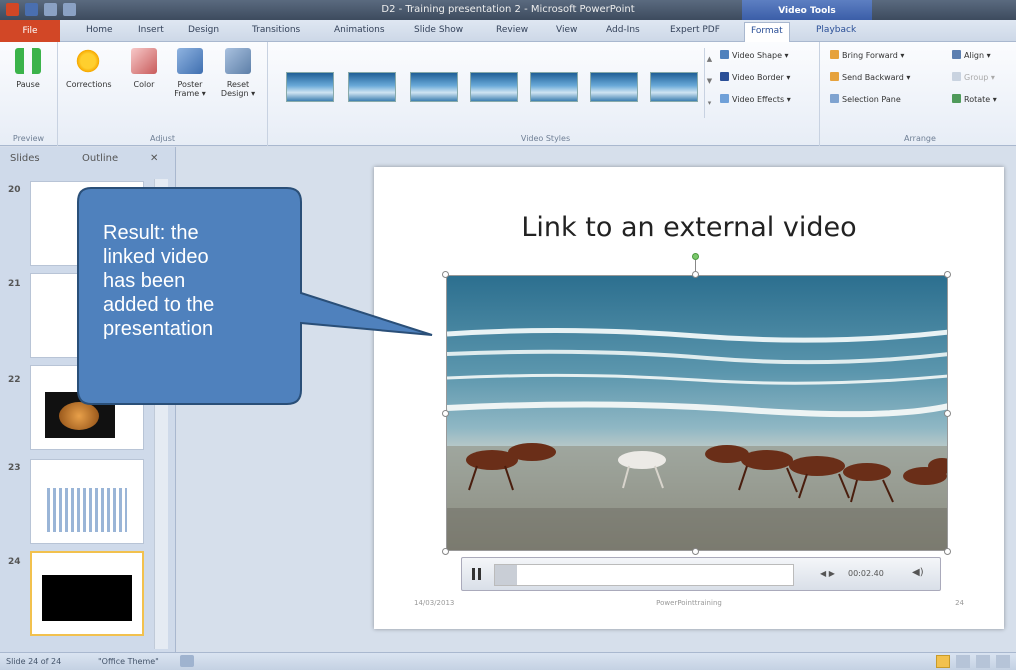 Image resolution: width=1016 pixels, height=670 pixels. What do you see at coordinates (755, 77) in the screenshot?
I see `video-border-button: Video Border ▾` at bounding box center [755, 77].